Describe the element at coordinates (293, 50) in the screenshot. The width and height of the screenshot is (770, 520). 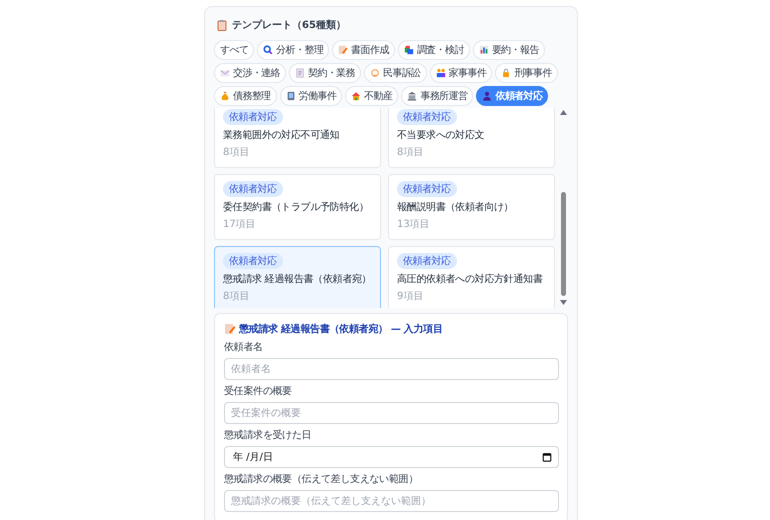
I see `category-chip: 分析・整理` at that location.